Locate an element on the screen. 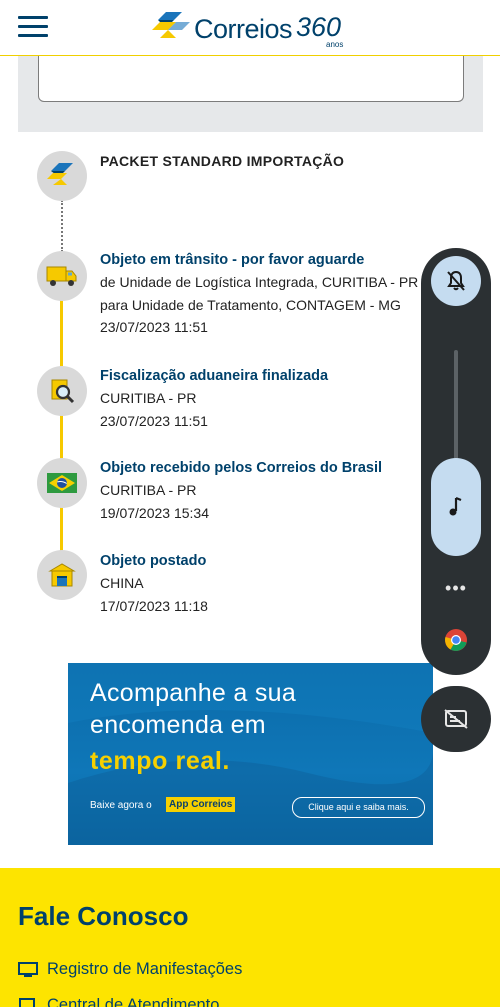  volume-panel: ••• is located at coordinates (456, 461).